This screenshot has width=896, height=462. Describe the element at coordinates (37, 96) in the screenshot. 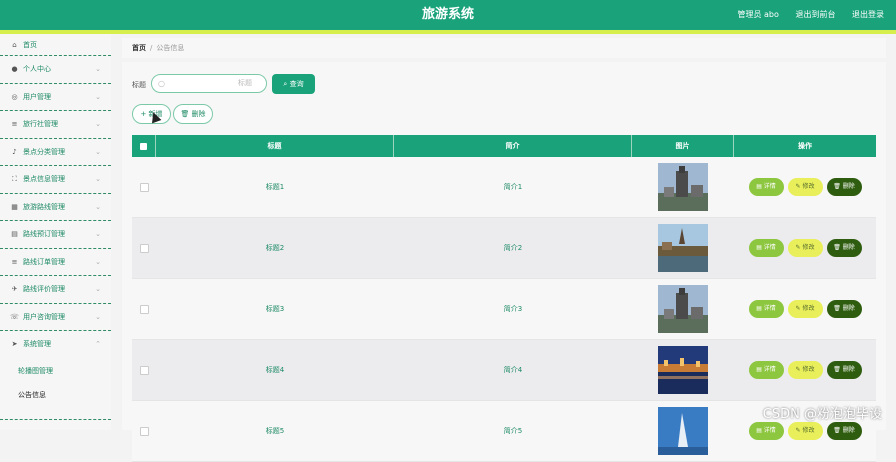

I see `sidebar-item-label: 用户管理` at that location.